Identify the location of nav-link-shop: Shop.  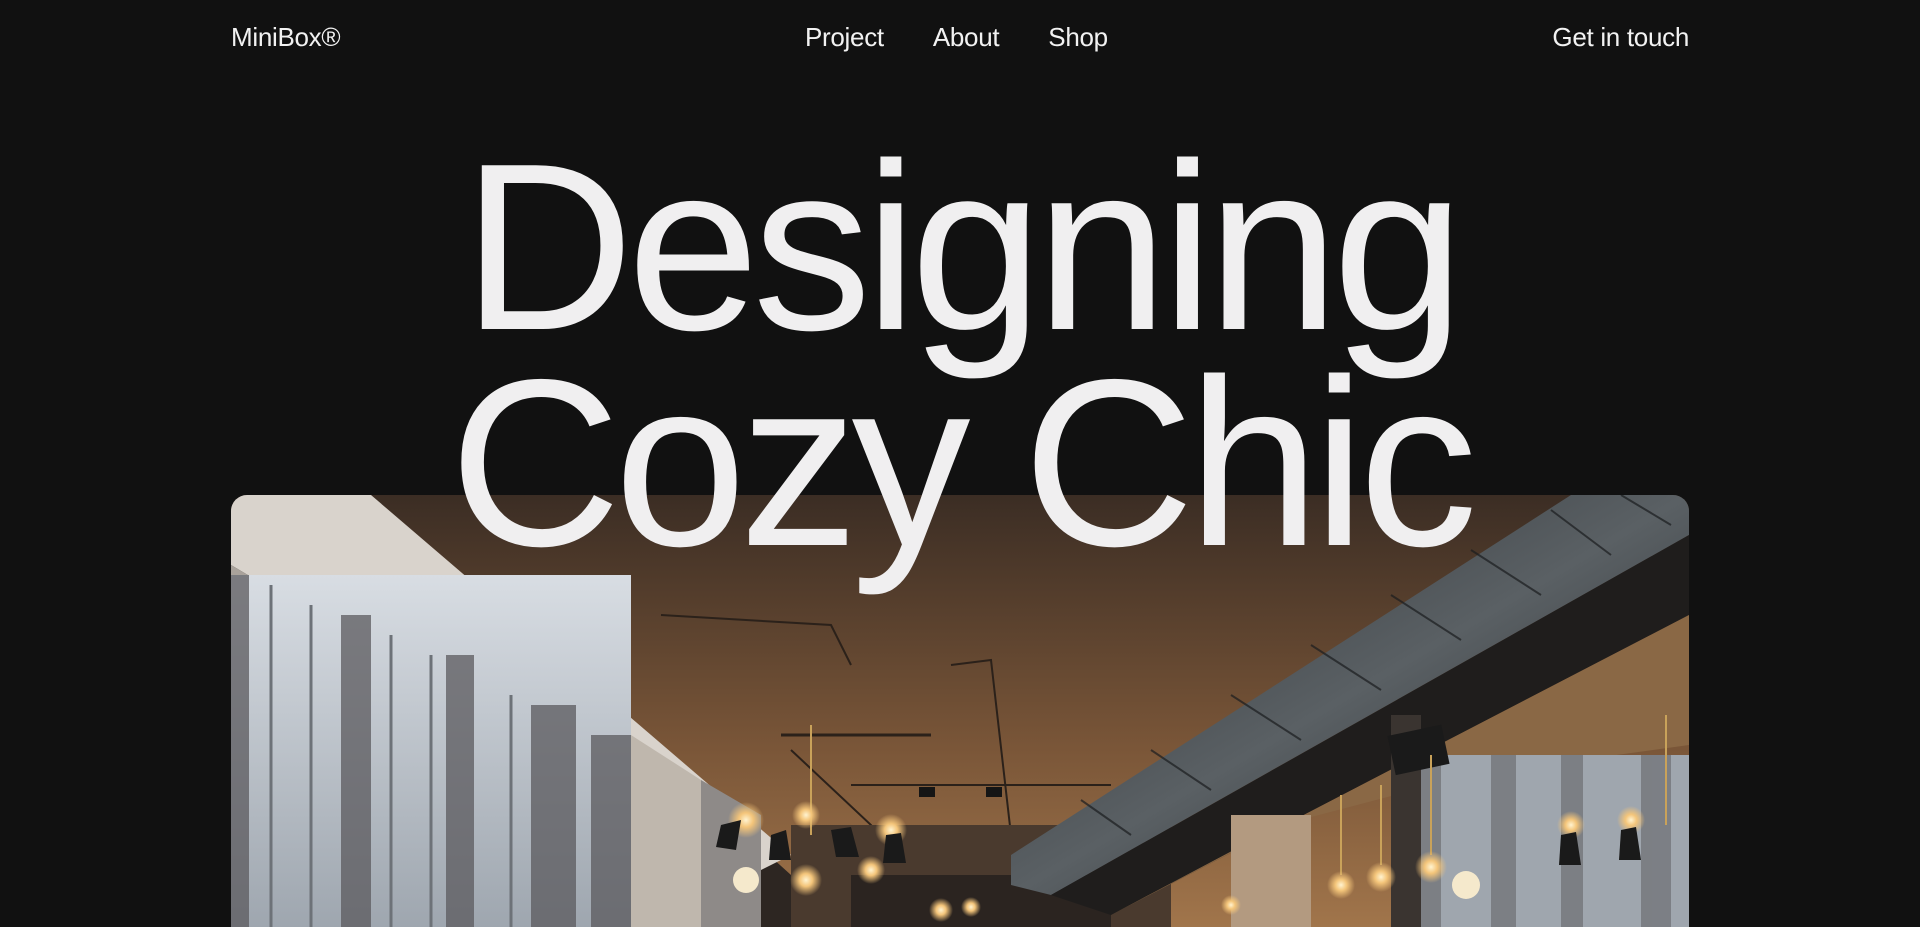
(1078, 37).